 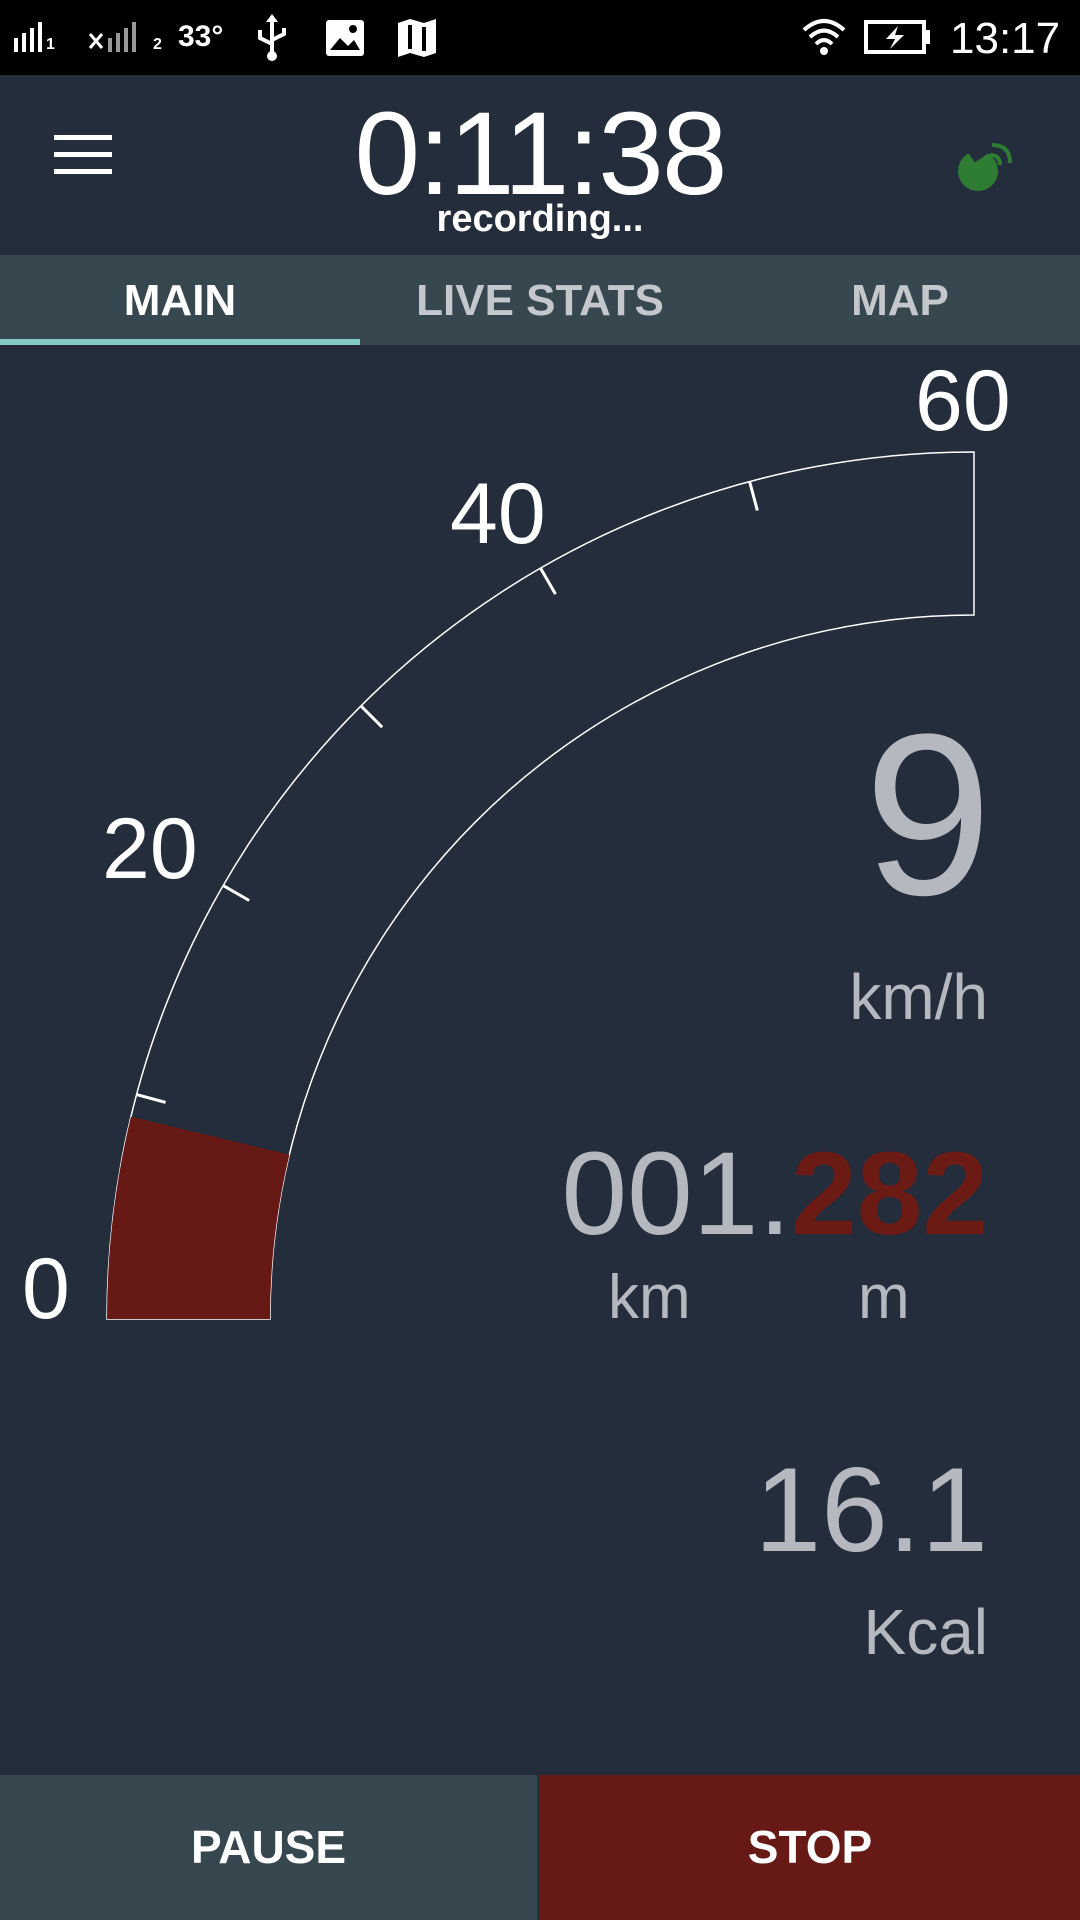 I want to click on speed-unit: km/h, so click(x=918, y=997).